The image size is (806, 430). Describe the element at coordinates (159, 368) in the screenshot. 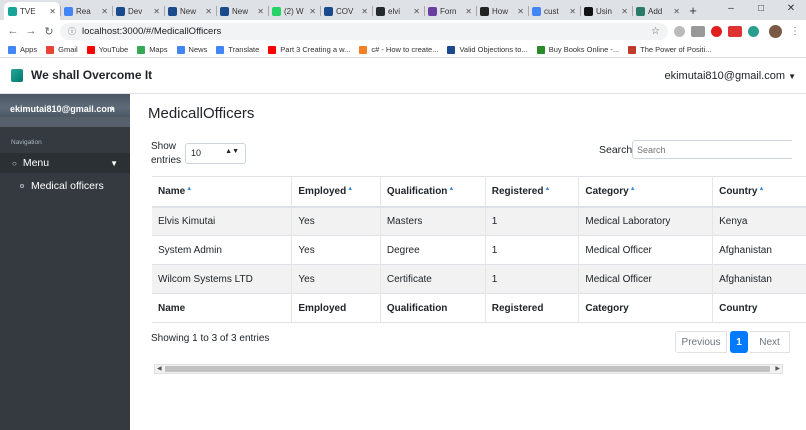

I see `scroll-left-icon: ◀` at that location.